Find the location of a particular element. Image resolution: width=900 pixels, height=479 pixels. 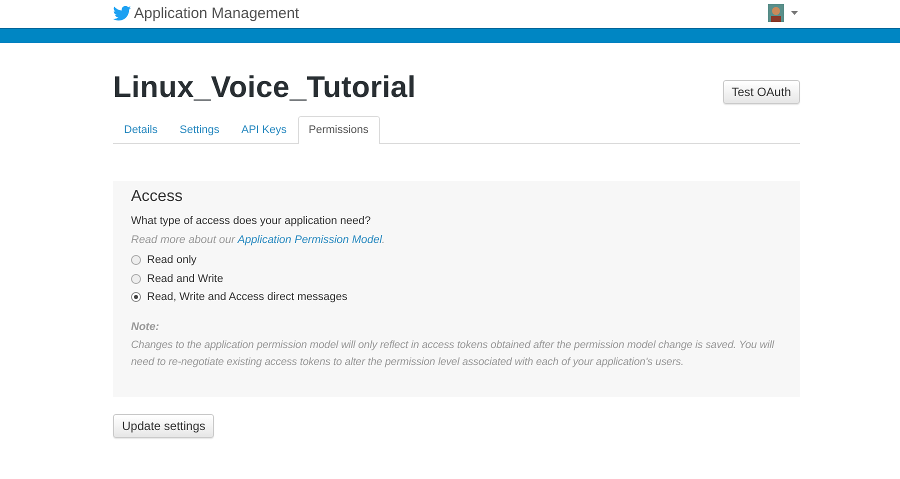

section-heading: Access is located at coordinates (157, 197).